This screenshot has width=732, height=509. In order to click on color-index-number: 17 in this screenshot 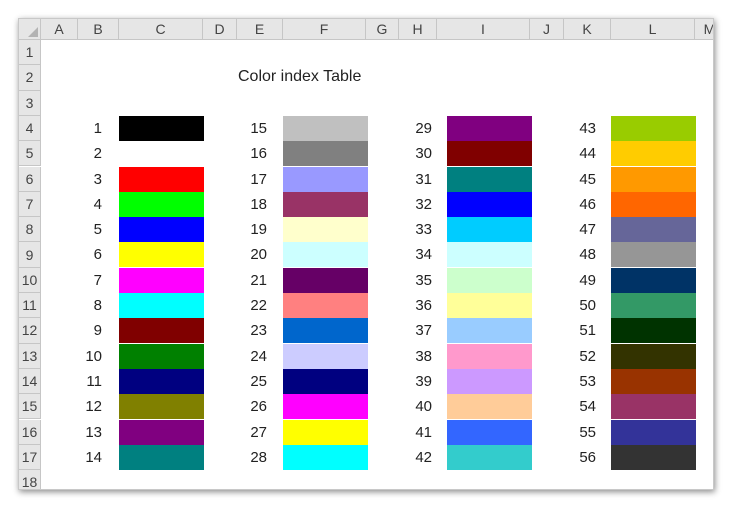, I will do `click(251, 179)`.